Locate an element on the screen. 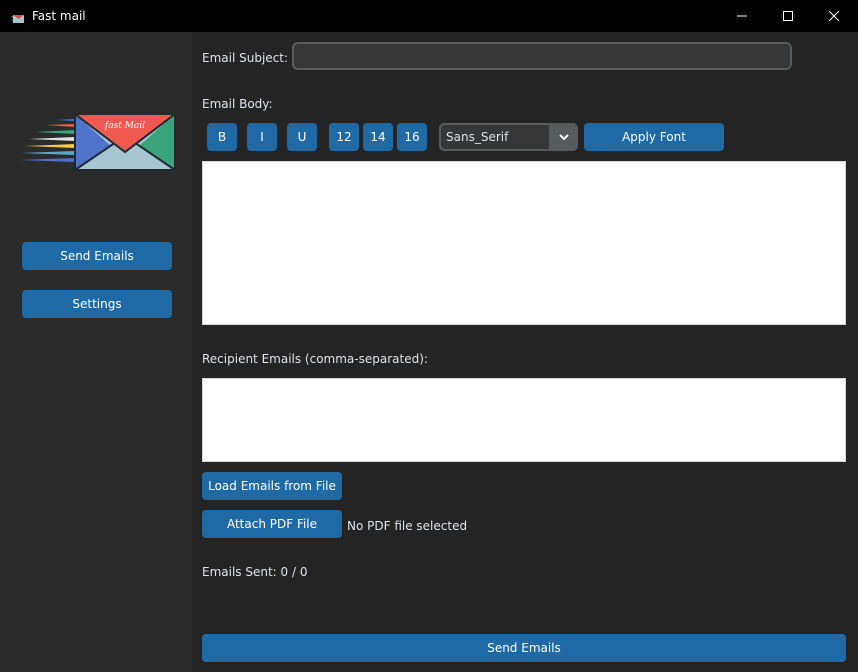  maximize-icon is located at coordinates (788, 16).